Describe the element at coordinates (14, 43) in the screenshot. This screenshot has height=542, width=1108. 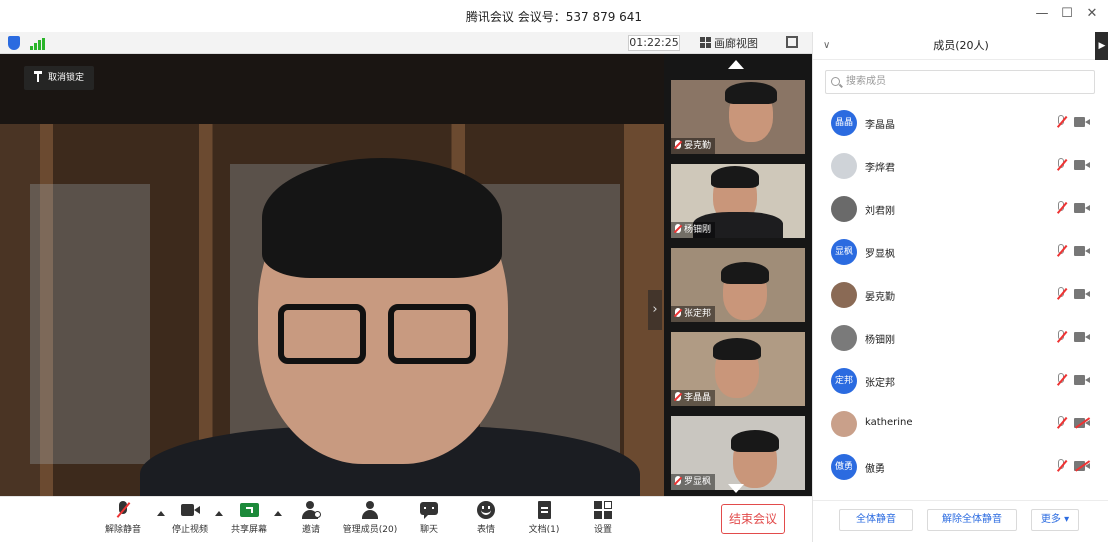
I see `shield-icon` at that location.